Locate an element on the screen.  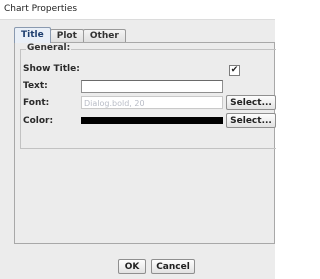
color-swatch is located at coordinates (152, 120).